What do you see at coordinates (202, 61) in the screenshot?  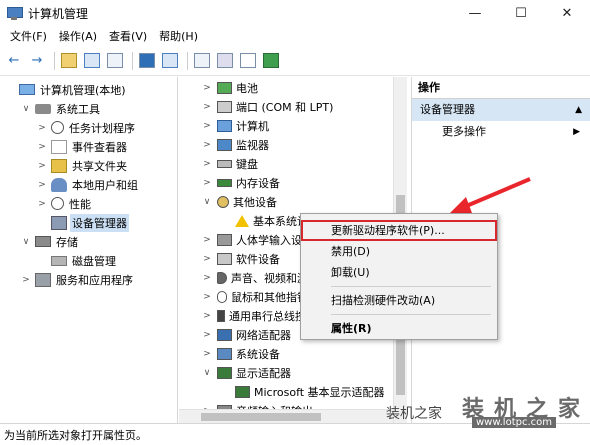 I see `scan-hardware-icon` at bounding box center [202, 61].